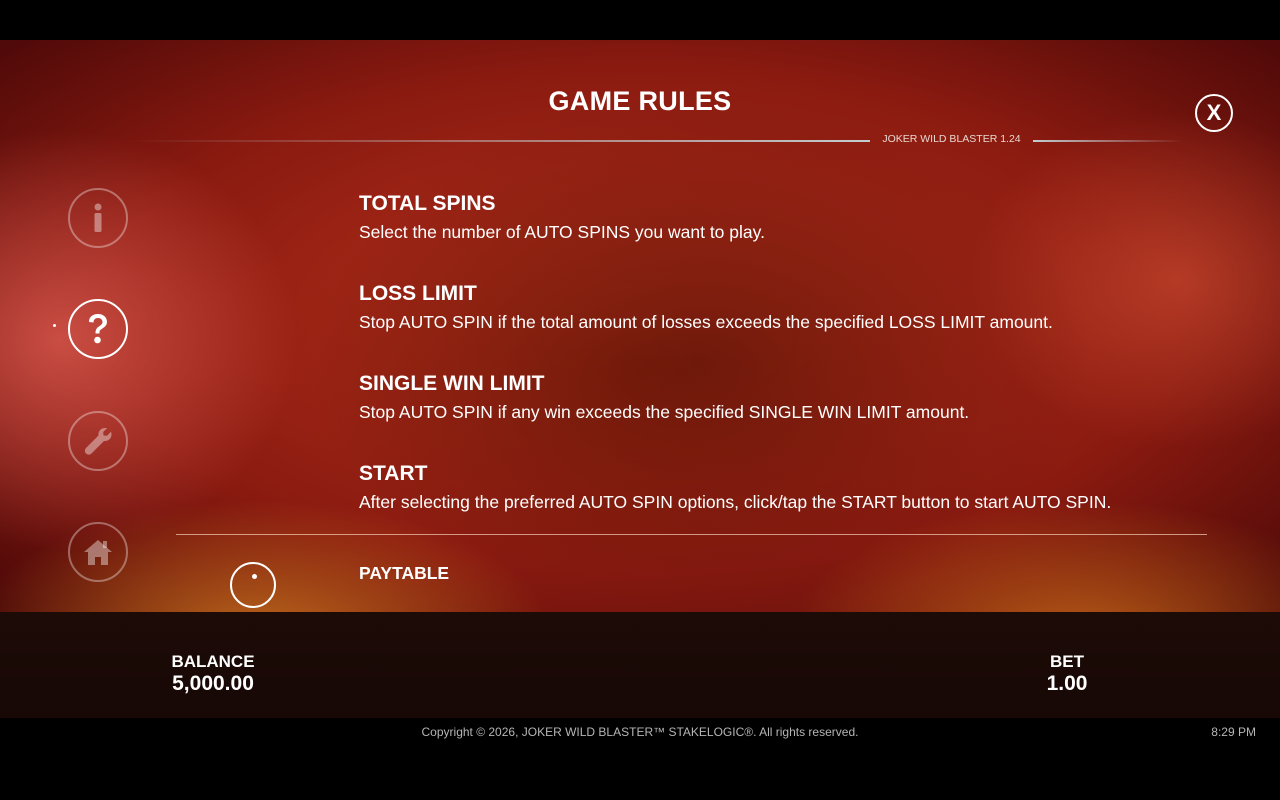 The height and width of the screenshot is (800, 1280). What do you see at coordinates (404, 571) in the screenshot?
I see `paytable-heading: PAYTABLE` at bounding box center [404, 571].